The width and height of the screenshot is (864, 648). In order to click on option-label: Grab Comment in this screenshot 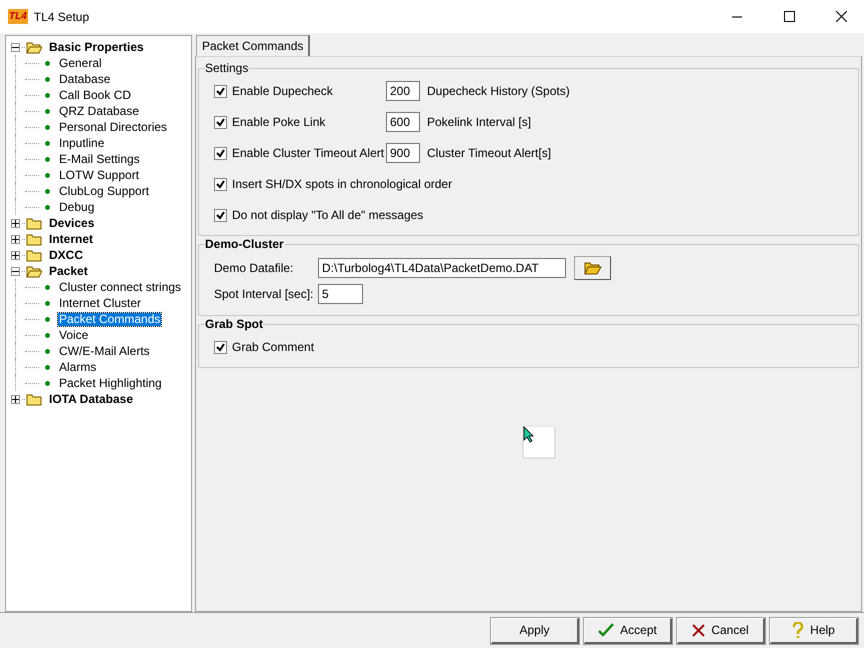, I will do `click(273, 347)`.